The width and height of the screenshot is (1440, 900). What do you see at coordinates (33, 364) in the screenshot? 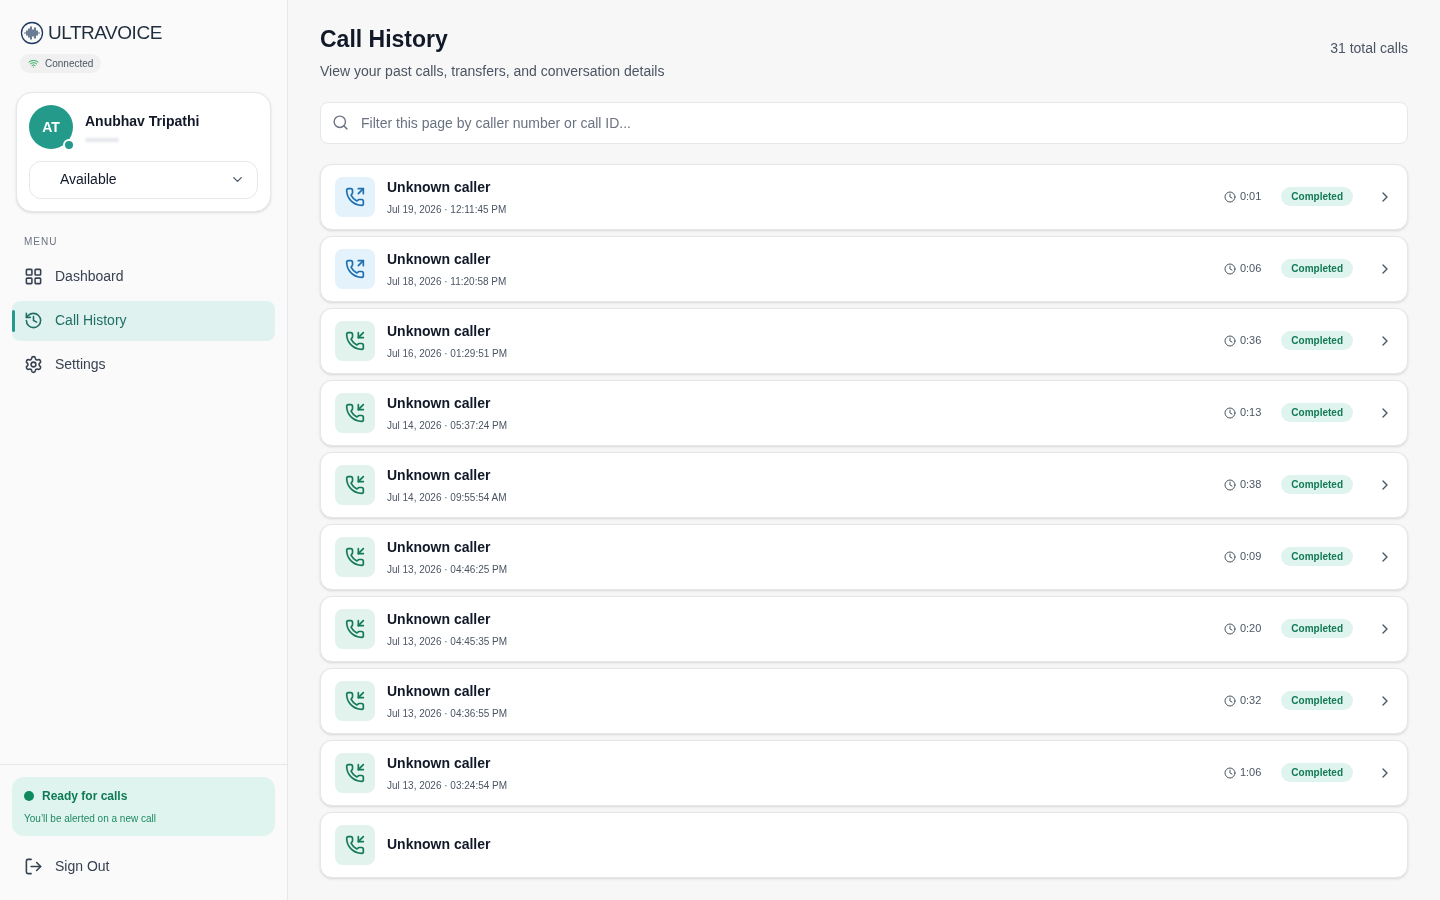
I see `settings-icon` at bounding box center [33, 364].